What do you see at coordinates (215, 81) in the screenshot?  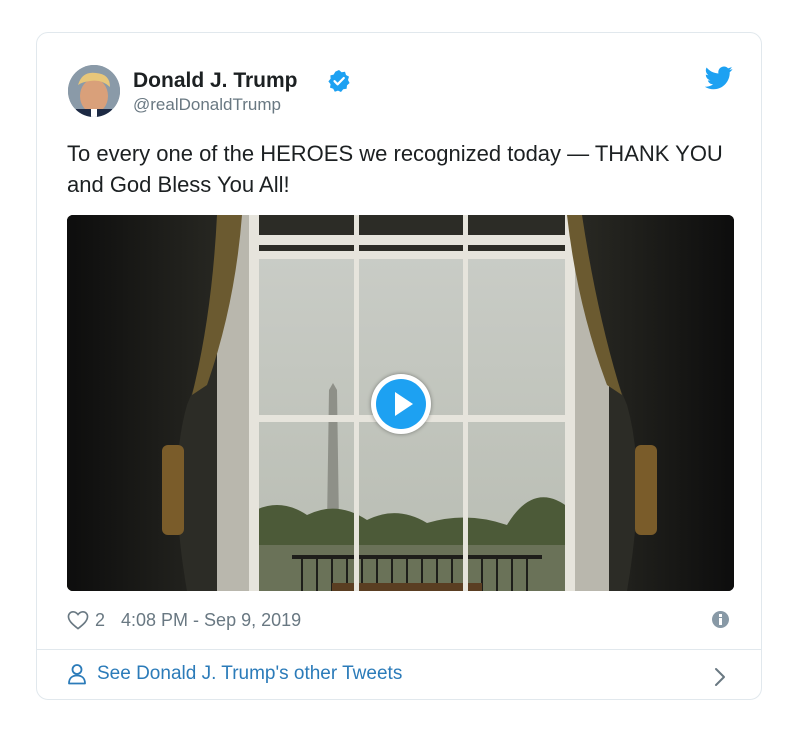 I see `author-name: Donald J. Trump` at bounding box center [215, 81].